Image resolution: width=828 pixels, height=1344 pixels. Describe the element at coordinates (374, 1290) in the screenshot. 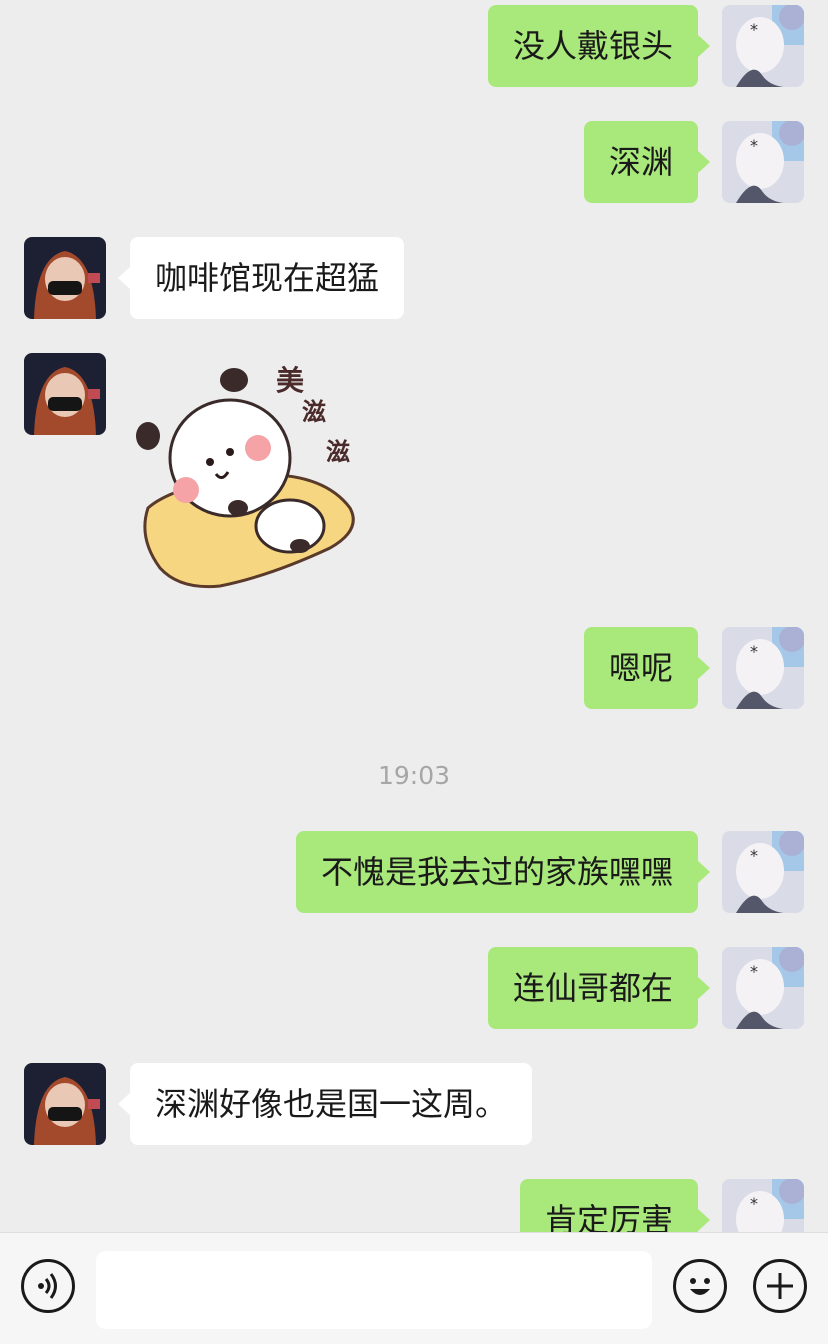

I see `message-text-input` at that location.